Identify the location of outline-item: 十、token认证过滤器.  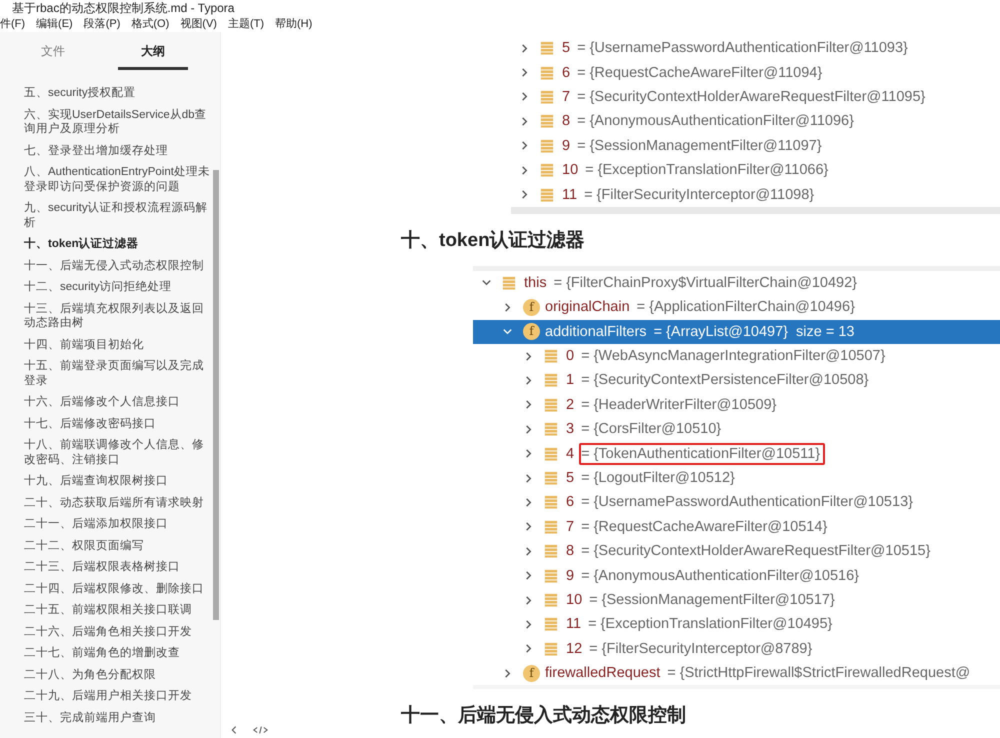
(117, 244).